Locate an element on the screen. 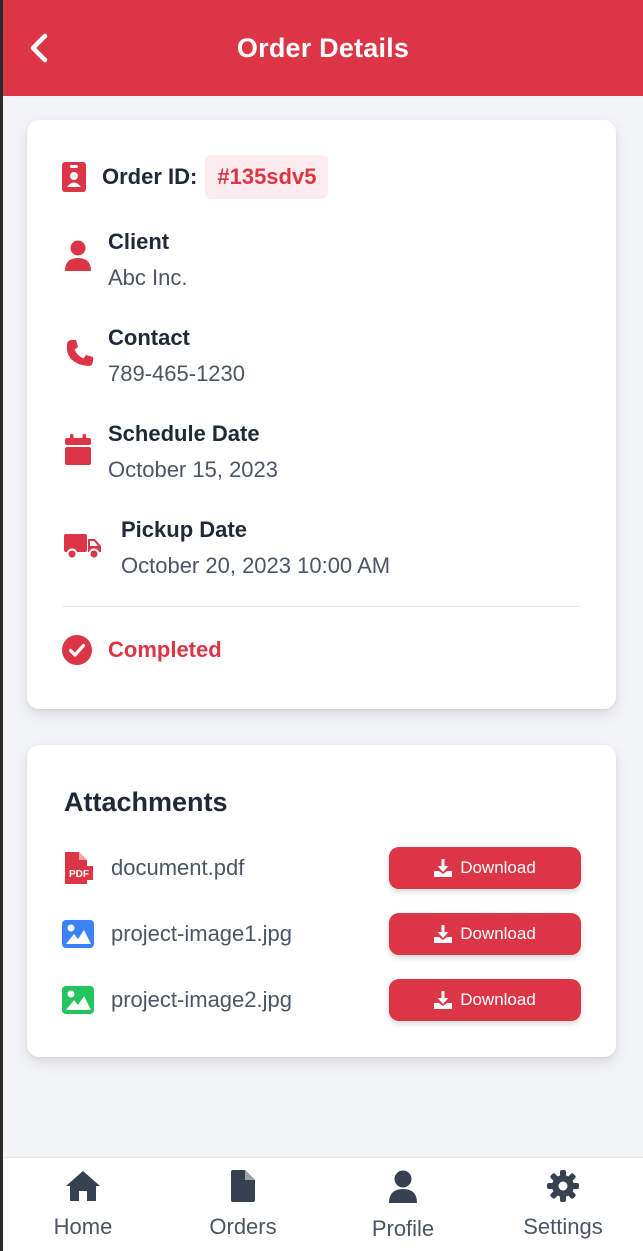 The width and height of the screenshot is (643, 1251). attachment-name: document.pdf is located at coordinates (250, 868).